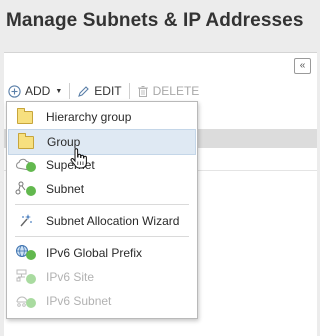  I want to click on add-button: ADD ▼, so click(35, 91).